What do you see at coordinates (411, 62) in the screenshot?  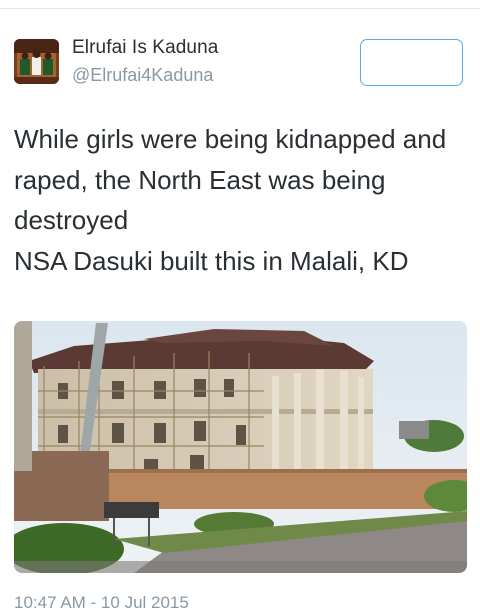 I see `follow-button` at bounding box center [411, 62].